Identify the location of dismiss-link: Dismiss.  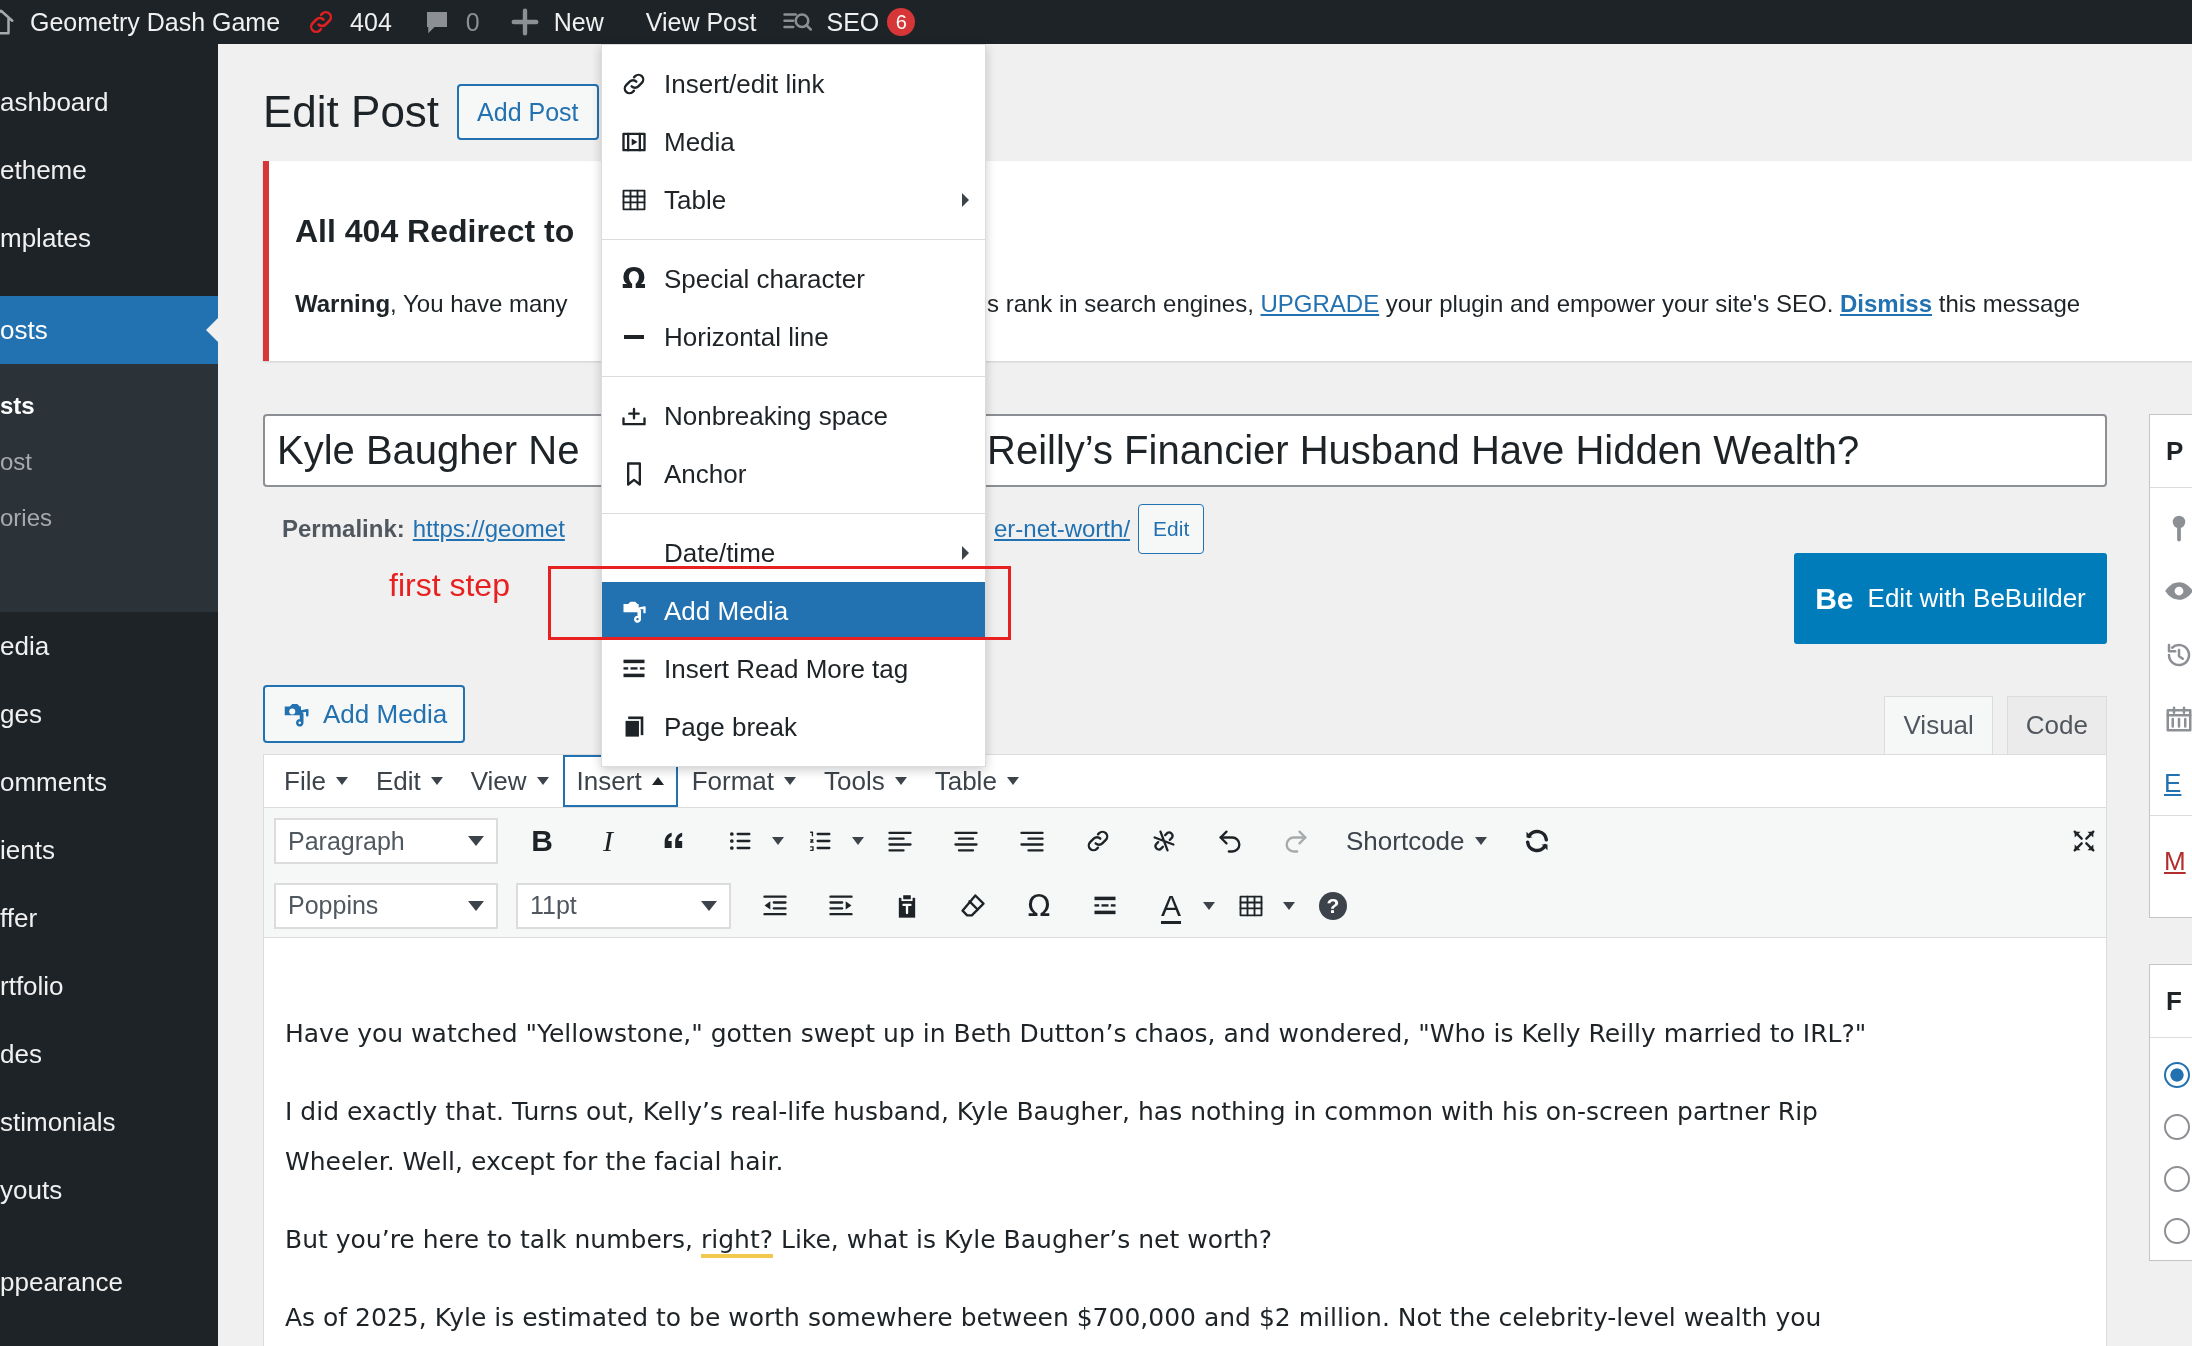
(1886, 303).